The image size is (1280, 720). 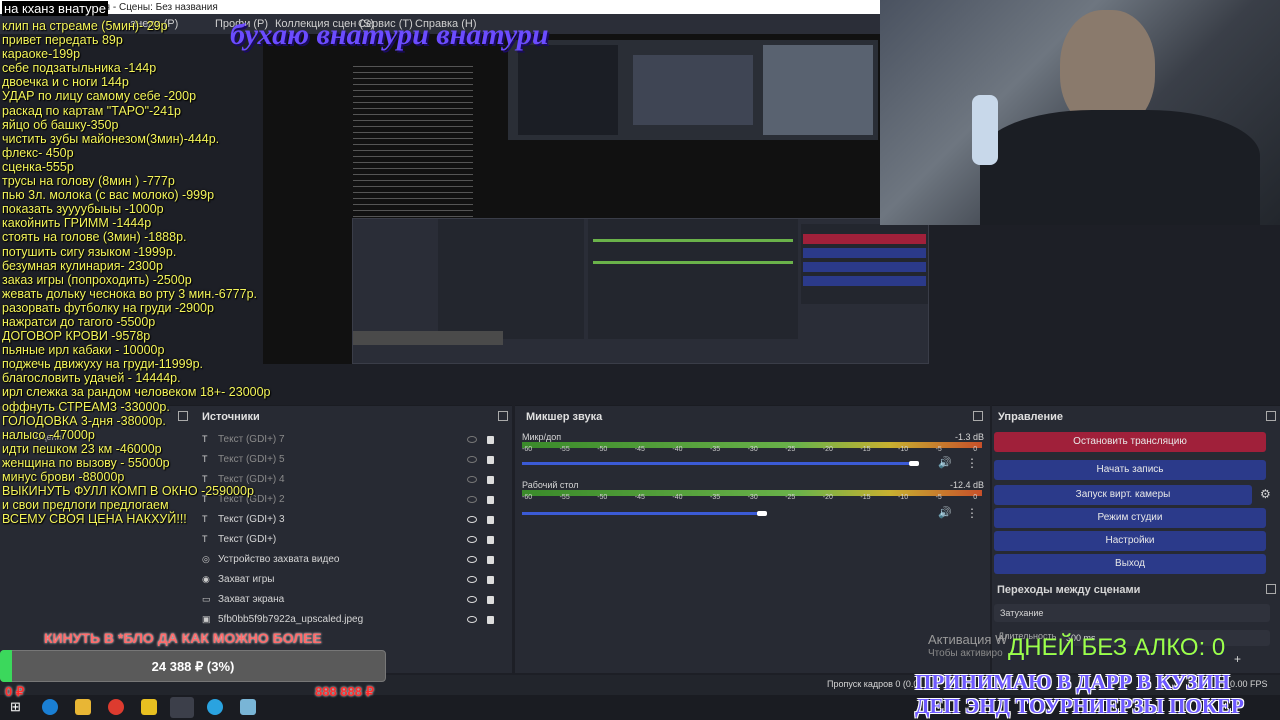 What do you see at coordinates (1130, 470) in the screenshot?
I see `start-recording-button: Начать запись` at bounding box center [1130, 470].